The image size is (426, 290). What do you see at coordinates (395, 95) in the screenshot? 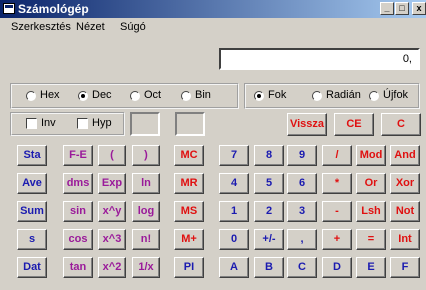
I see `gradians-label: Újfok` at bounding box center [395, 95].